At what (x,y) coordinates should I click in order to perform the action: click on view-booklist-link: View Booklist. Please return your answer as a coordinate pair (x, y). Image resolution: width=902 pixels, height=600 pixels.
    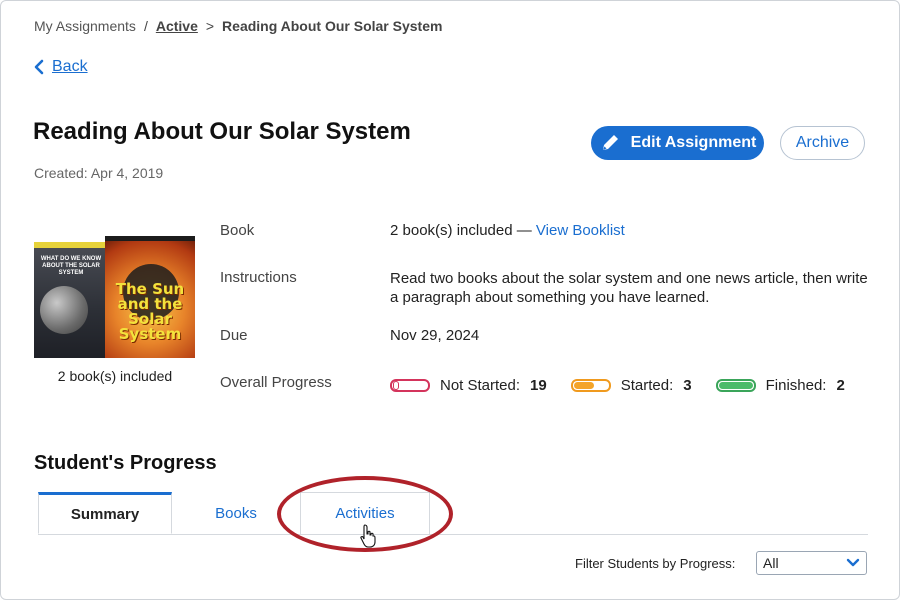
    Looking at the image, I should click on (580, 230).